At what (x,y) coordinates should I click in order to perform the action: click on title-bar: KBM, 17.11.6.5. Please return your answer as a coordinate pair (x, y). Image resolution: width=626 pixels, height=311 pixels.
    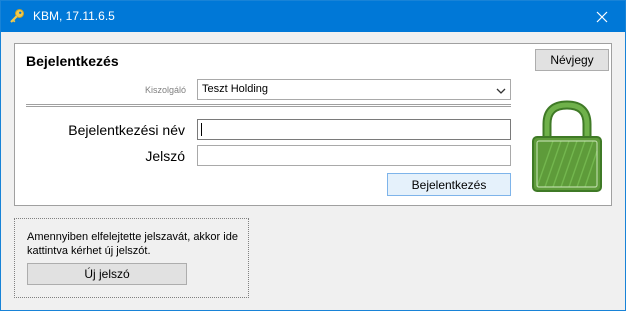
    Looking at the image, I should click on (313, 16).